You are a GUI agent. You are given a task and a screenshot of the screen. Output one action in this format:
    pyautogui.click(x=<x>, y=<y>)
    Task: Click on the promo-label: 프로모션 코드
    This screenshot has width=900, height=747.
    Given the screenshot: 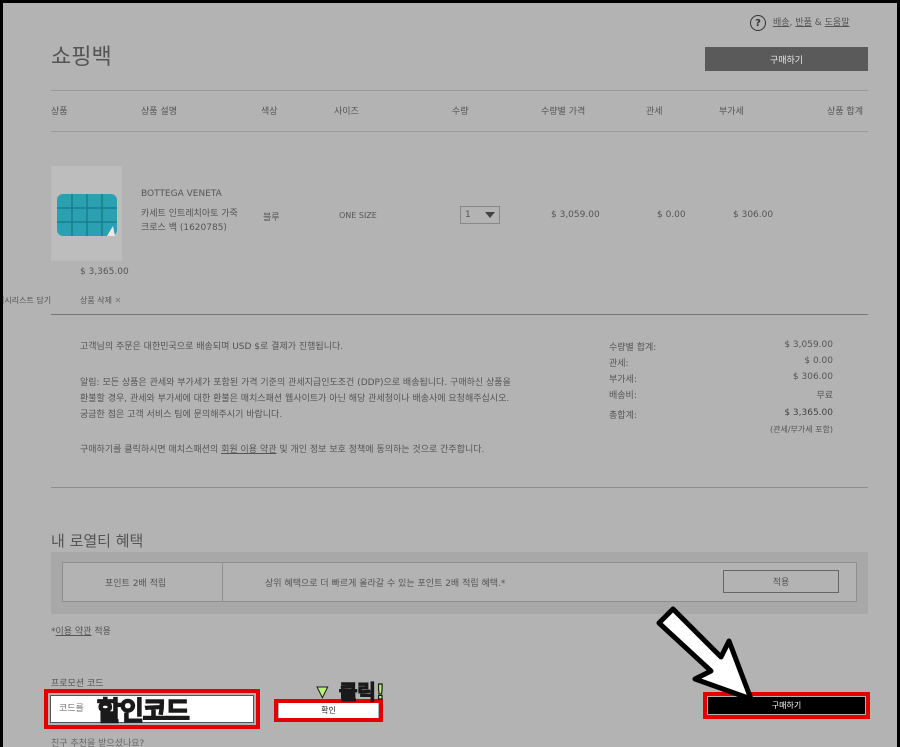 What is the action you would take?
    pyautogui.click(x=77, y=684)
    